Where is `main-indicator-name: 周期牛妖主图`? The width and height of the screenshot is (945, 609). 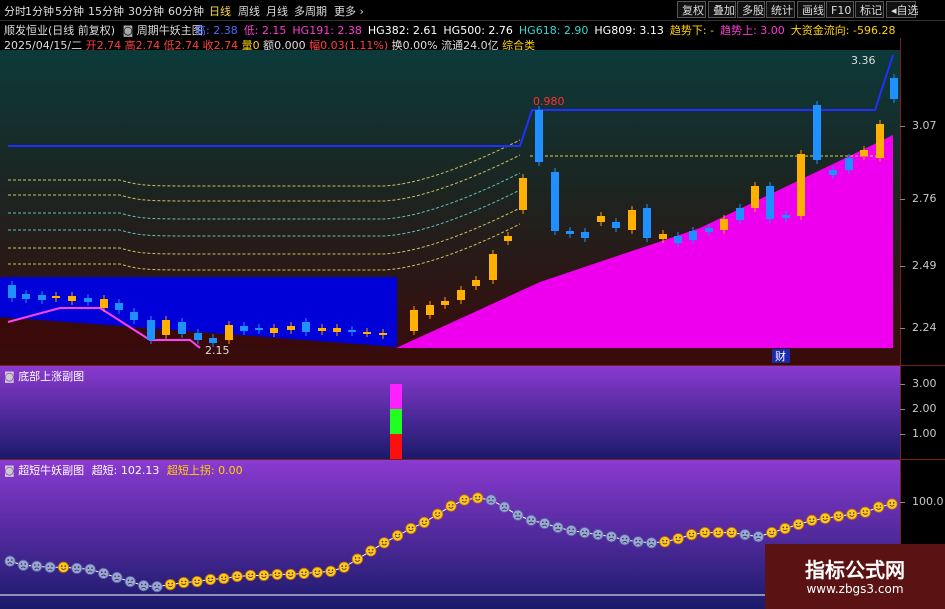 main-indicator-name: 周期牛妖主图 is located at coordinates (170, 30).